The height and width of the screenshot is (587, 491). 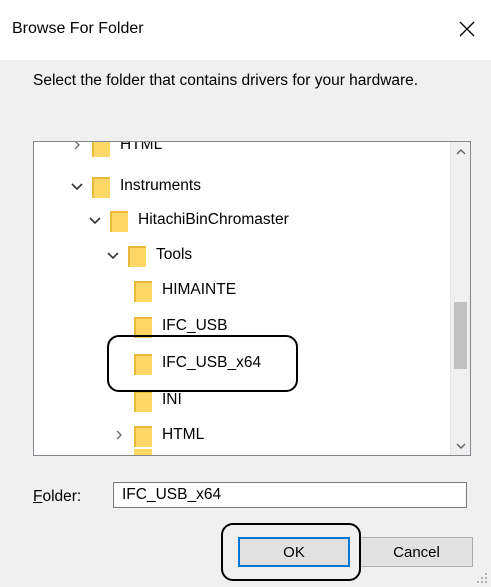 I want to click on tree-item-himainte: HIMAINTE, so click(x=185, y=290).